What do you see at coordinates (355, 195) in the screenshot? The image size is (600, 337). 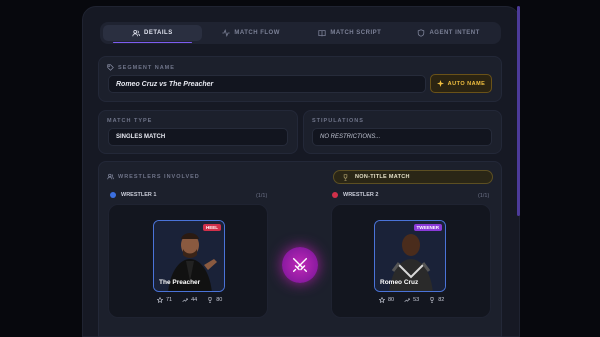 I see `wrestler-2-label: WRESTLER 2` at bounding box center [355, 195].